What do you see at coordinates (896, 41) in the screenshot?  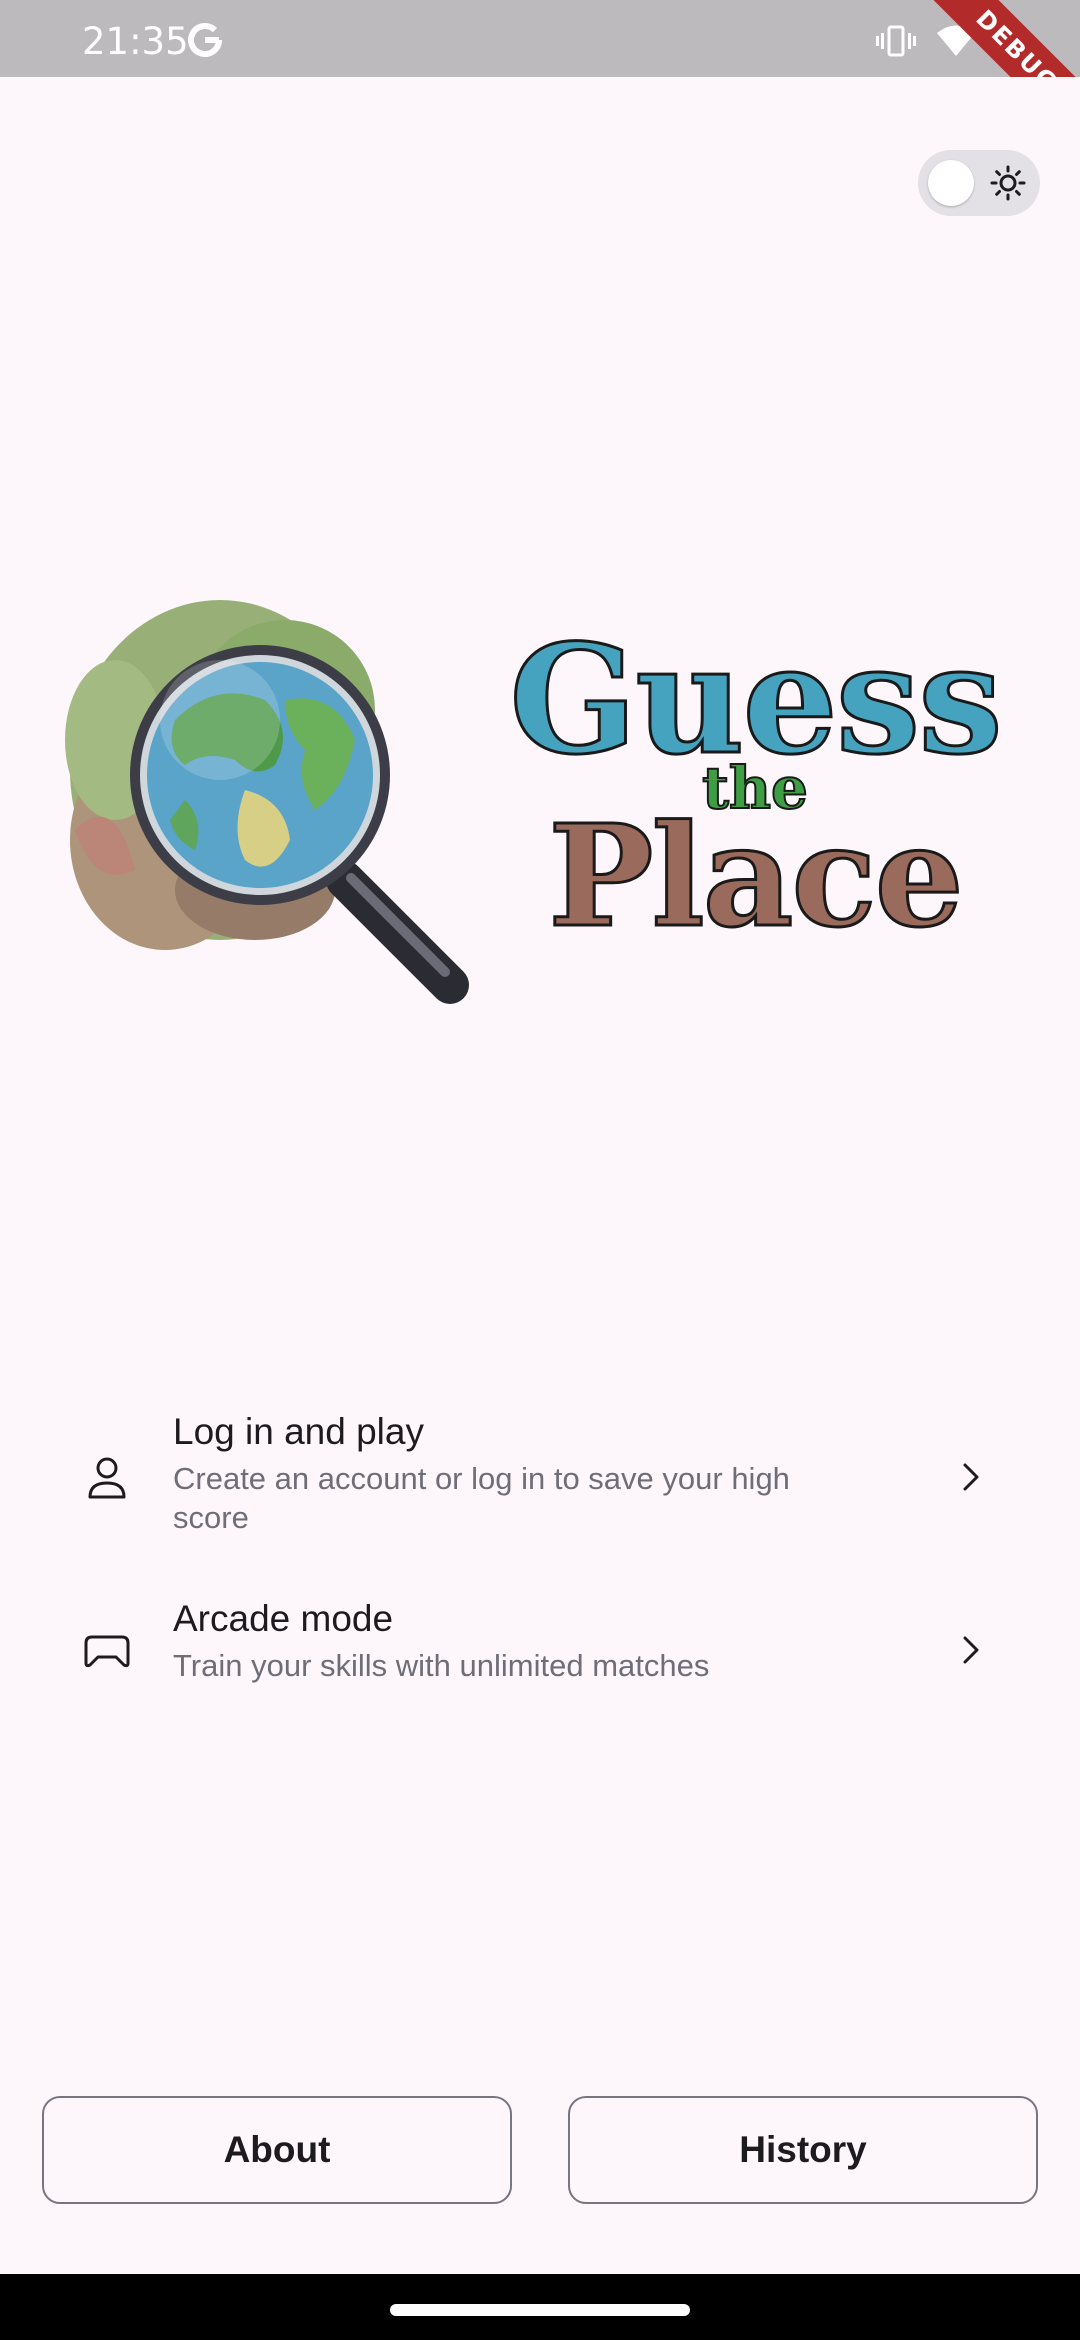 I see `vibrate-icon` at bounding box center [896, 41].